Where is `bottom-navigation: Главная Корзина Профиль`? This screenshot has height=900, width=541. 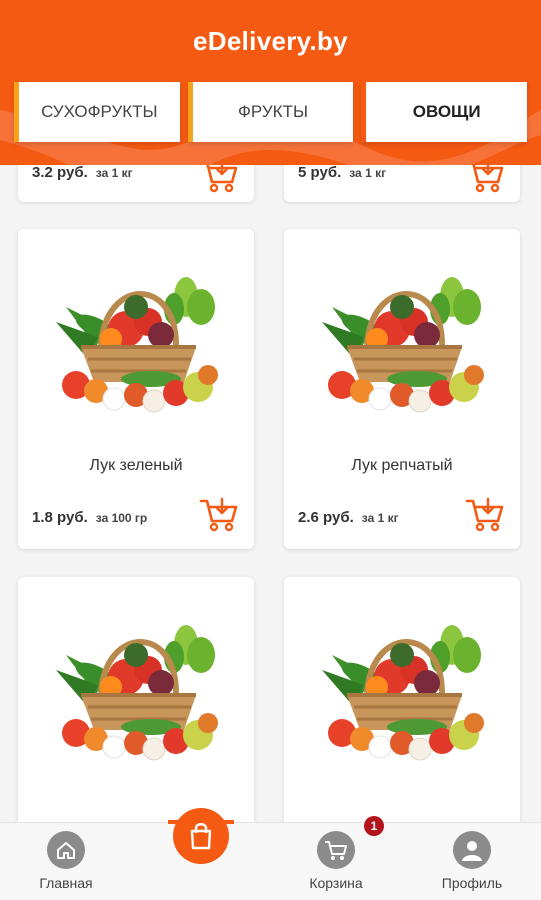 bottom-navigation: Главная Корзина Профиль is located at coordinates (270, 861).